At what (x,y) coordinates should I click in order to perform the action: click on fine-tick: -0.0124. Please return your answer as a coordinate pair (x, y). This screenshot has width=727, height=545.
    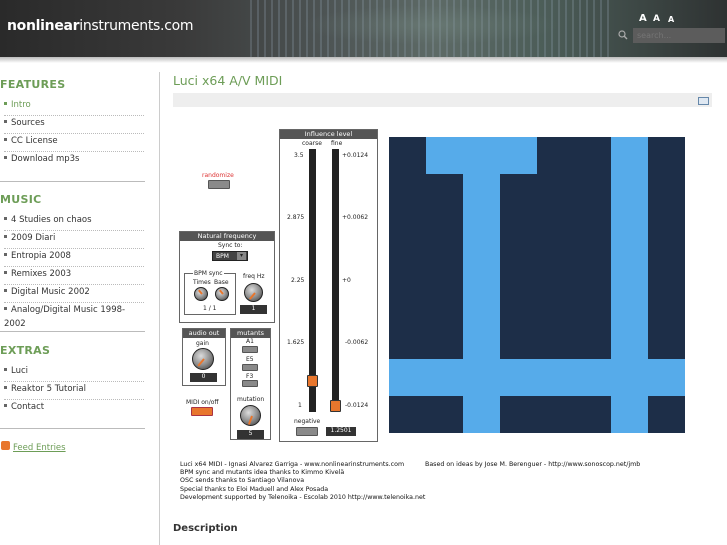
    Looking at the image, I should click on (357, 405).